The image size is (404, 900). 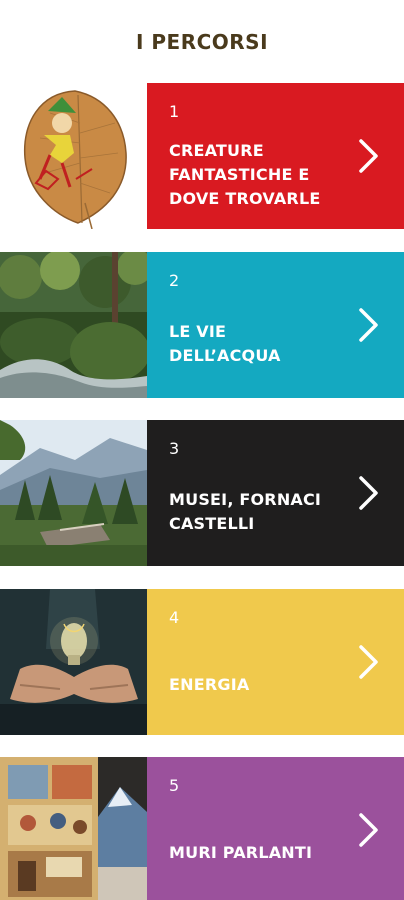 What do you see at coordinates (241, 852) in the screenshot?
I see `route-title-line: MURI PARLANTI` at bounding box center [241, 852].